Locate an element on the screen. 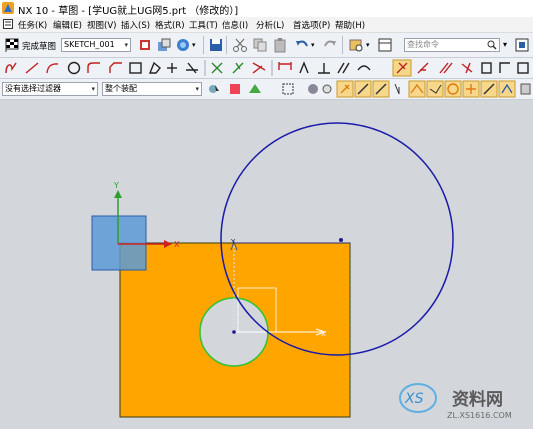  window-list-icon is located at coordinates (385, 45).